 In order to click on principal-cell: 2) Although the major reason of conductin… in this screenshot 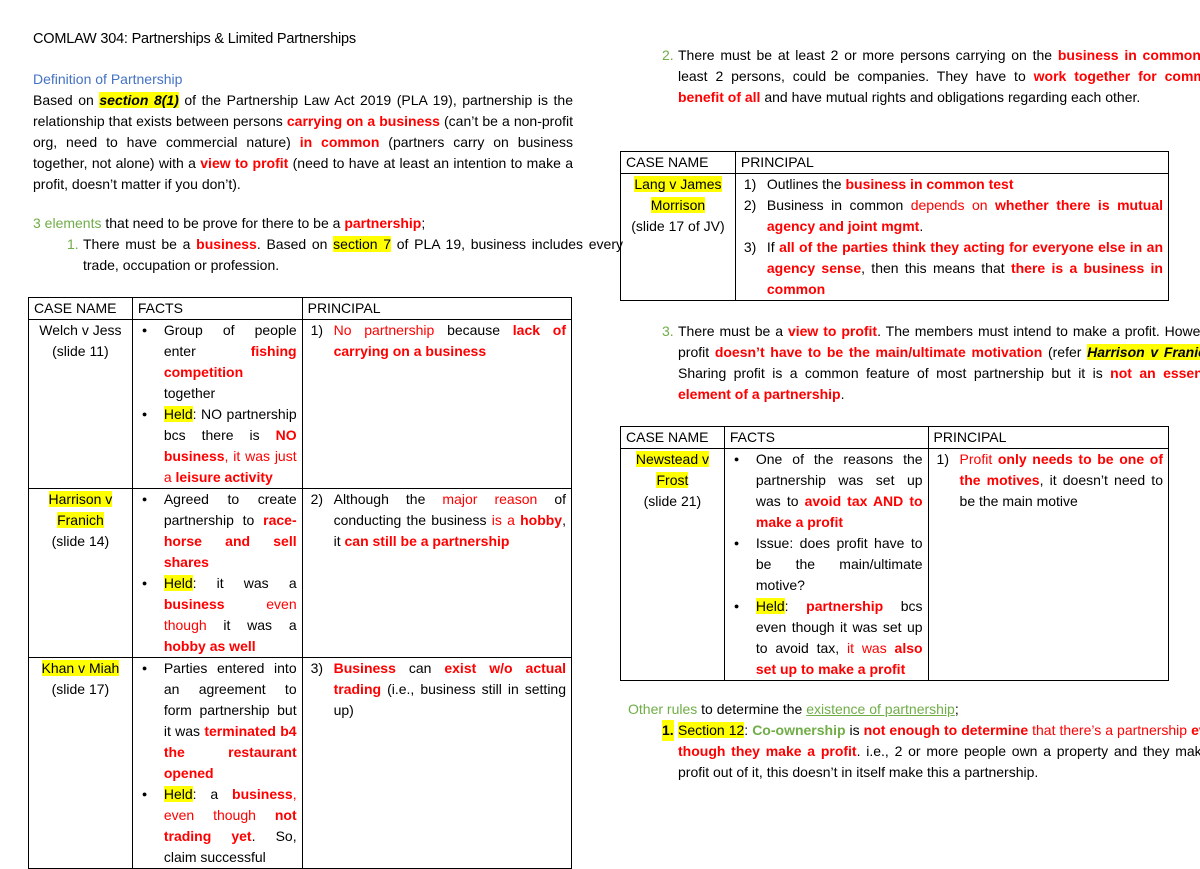, I will do `click(437, 573)`.